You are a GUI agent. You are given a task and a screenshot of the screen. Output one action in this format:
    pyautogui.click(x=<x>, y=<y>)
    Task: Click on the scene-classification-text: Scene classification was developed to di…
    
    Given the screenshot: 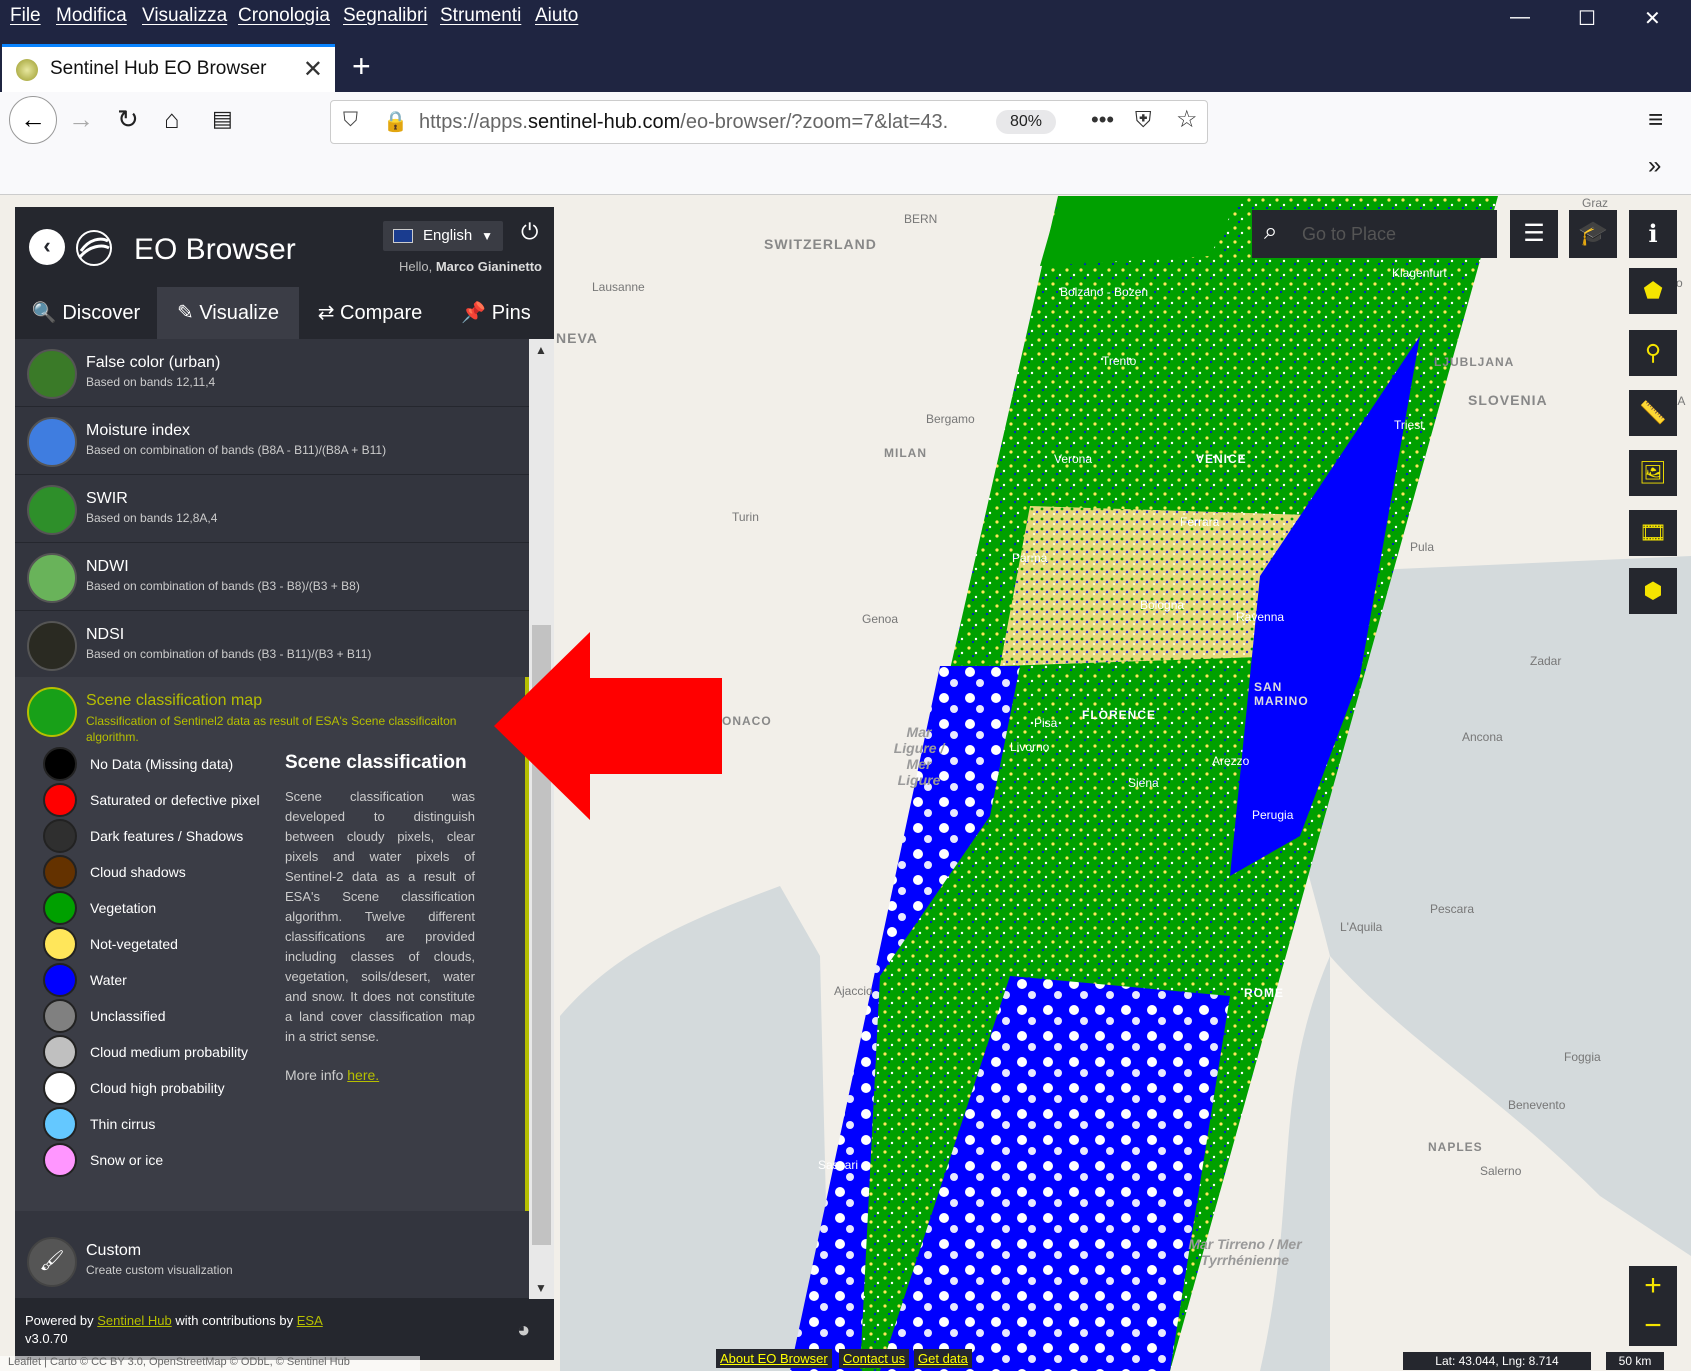 What is the action you would take?
    pyautogui.click(x=380, y=916)
    